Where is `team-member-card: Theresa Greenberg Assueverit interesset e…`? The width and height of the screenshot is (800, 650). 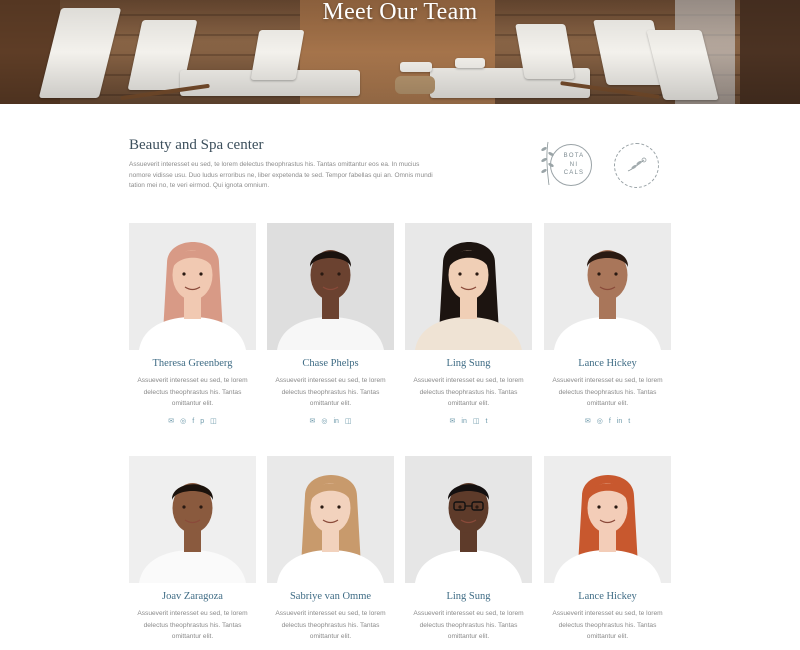
team-member-card: Theresa Greenberg Assueverit interesset e… is located at coordinates (192, 324).